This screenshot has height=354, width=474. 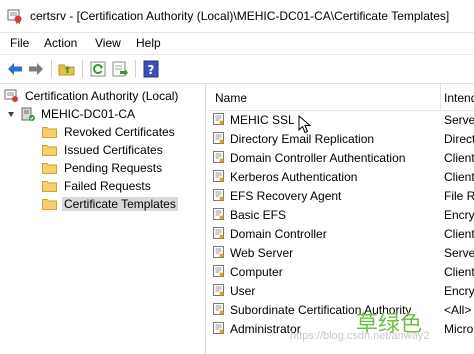 What do you see at coordinates (120, 204) in the screenshot?
I see `tree-folder-label: Certificate Templates` at bounding box center [120, 204].